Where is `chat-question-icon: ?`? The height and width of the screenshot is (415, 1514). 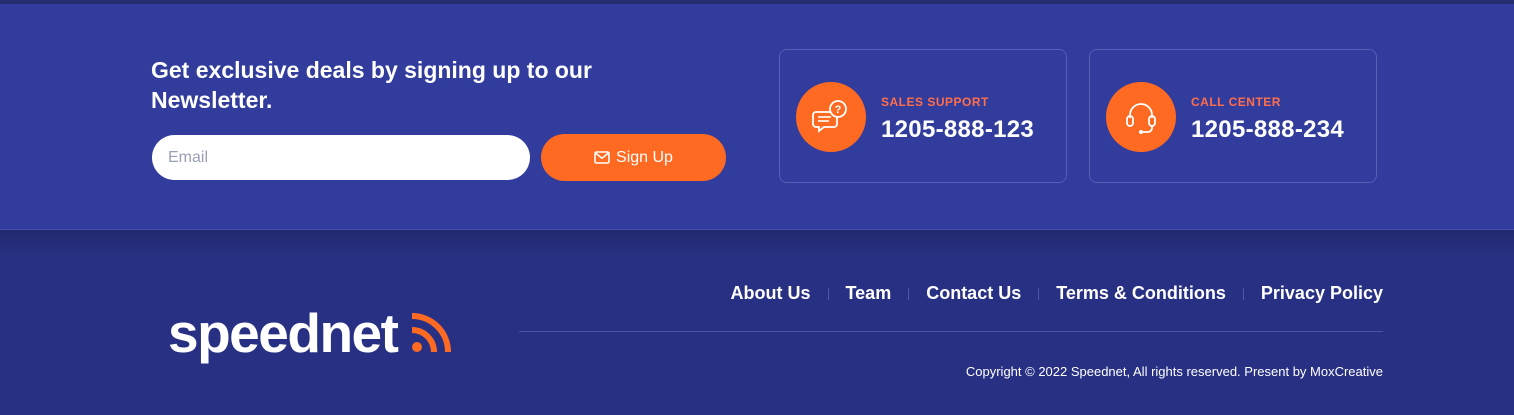
chat-question-icon: ? is located at coordinates (829, 116).